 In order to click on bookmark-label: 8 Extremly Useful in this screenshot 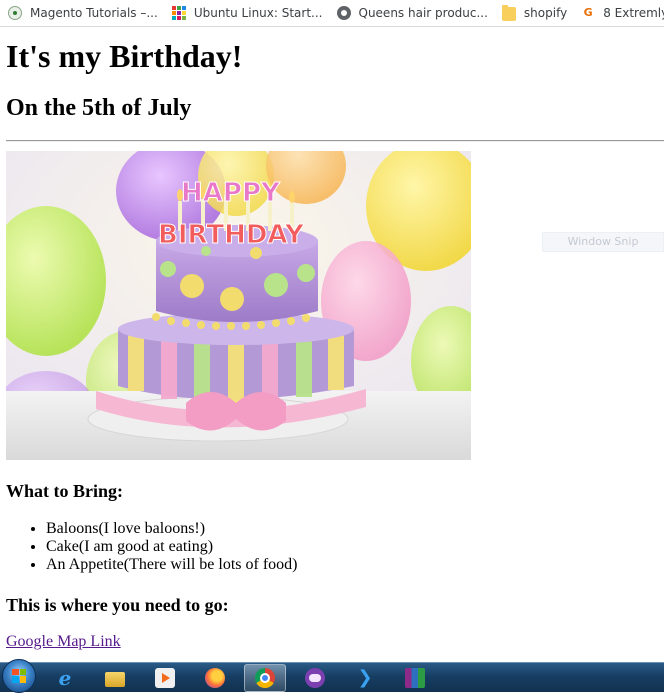, I will do `click(633, 13)`.